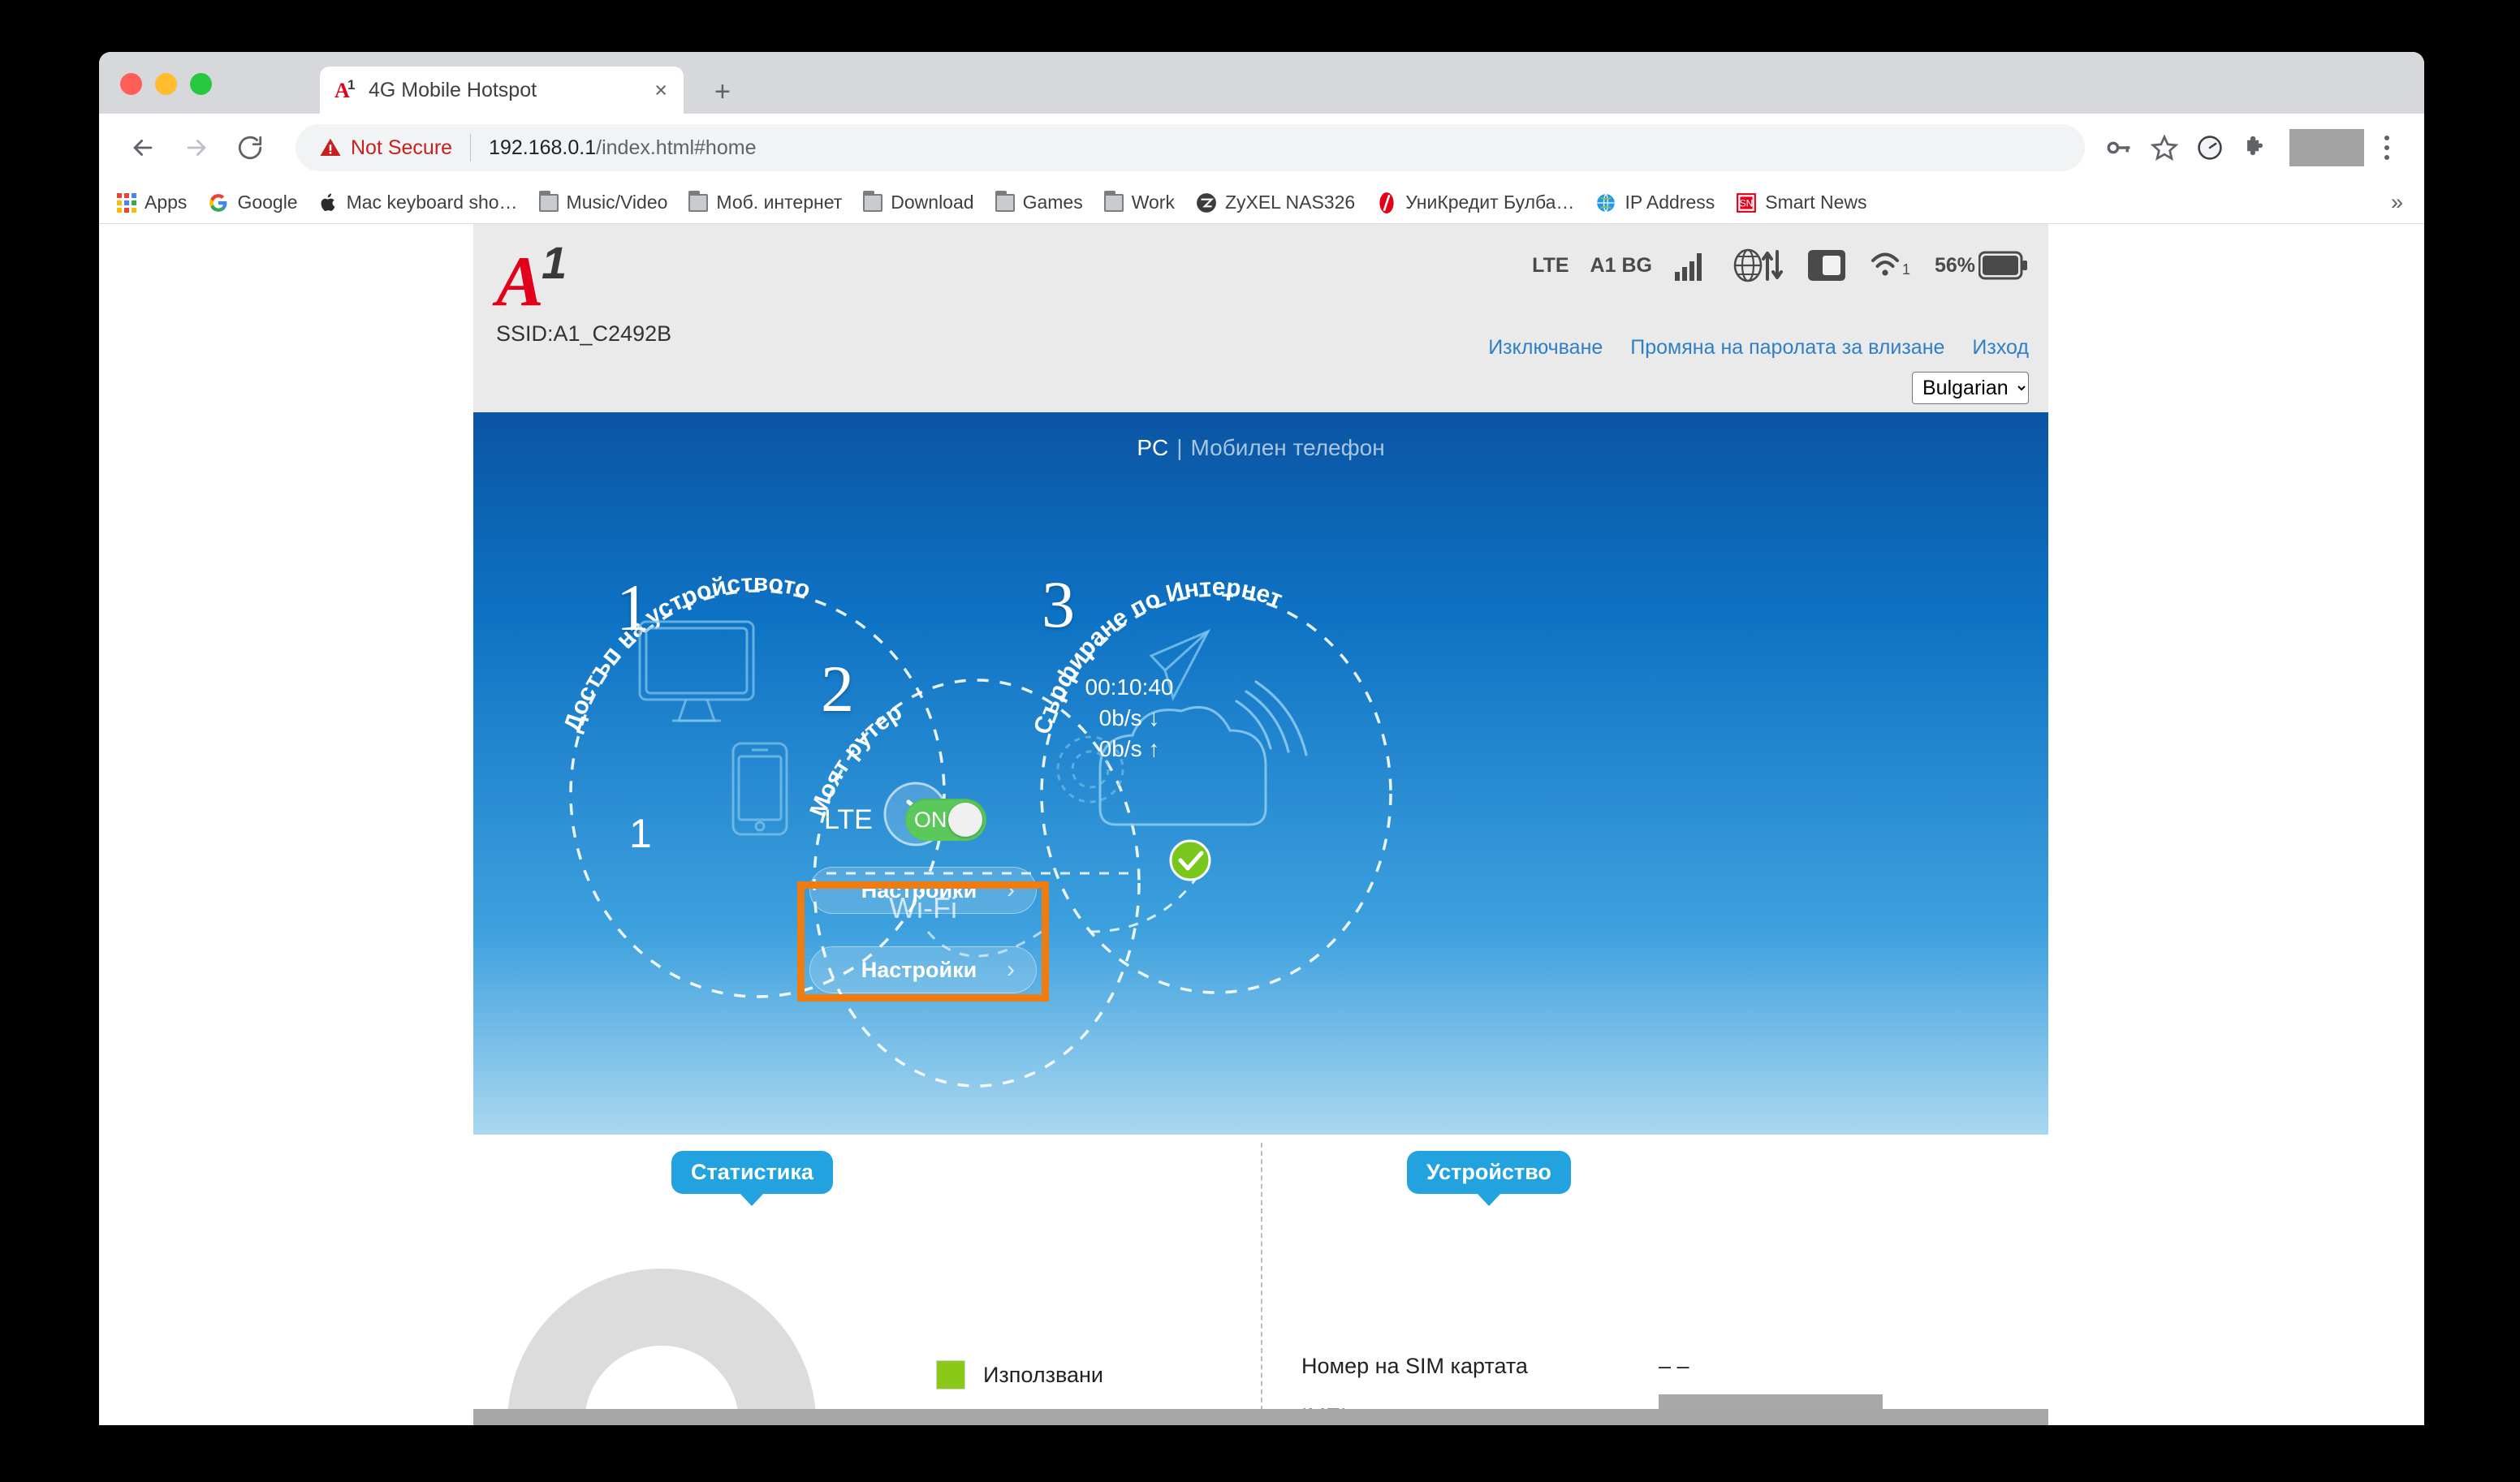  Describe the element at coordinates (2210, 148) in the screenshot. I see `speedometer-icon` at that location.